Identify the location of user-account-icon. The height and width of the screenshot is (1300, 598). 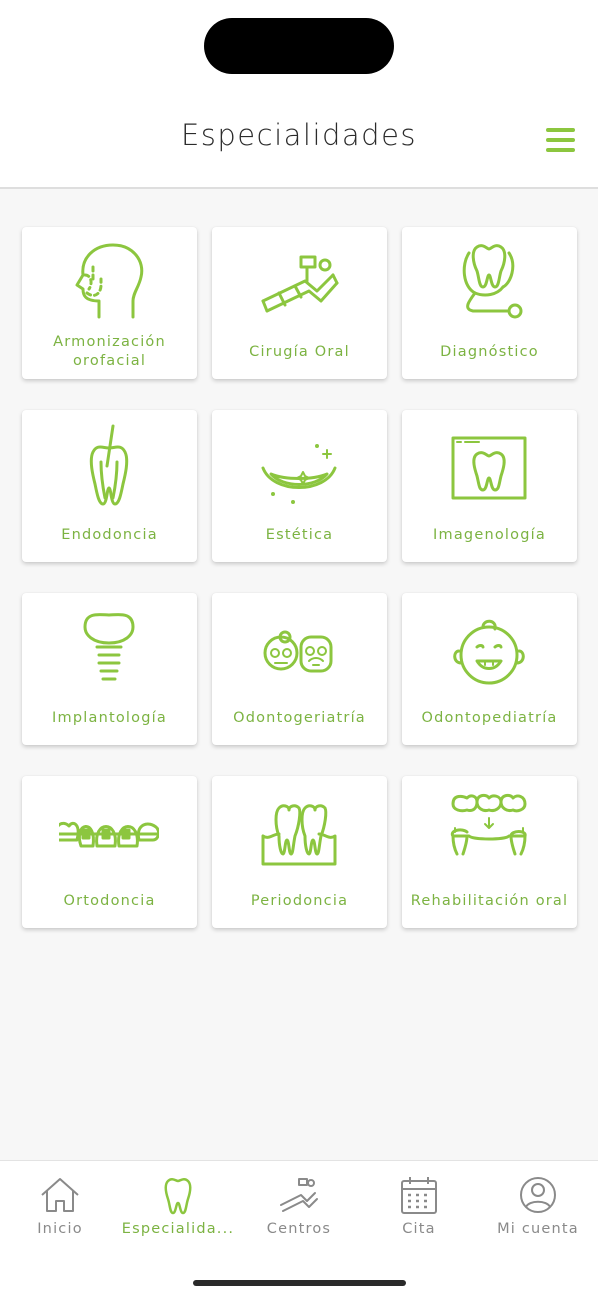
(538, 1195).